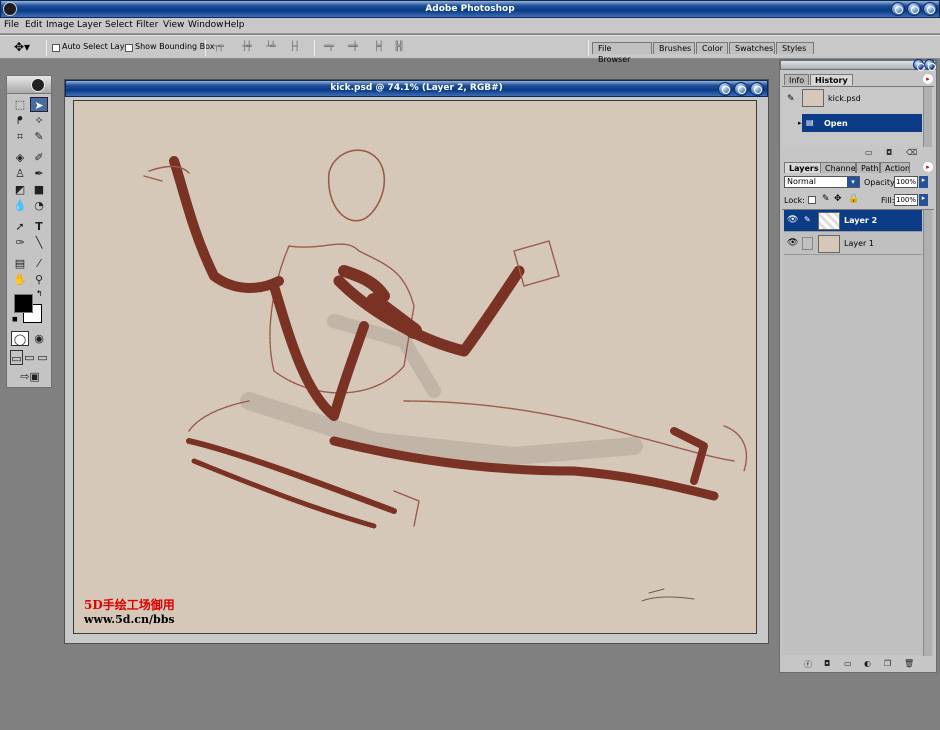 Image resolution: width=940 pixels, height=730 pixels. Describe the element at coordinates (206, 25) in the screenshot. I see `menu-window: Window` at that location.